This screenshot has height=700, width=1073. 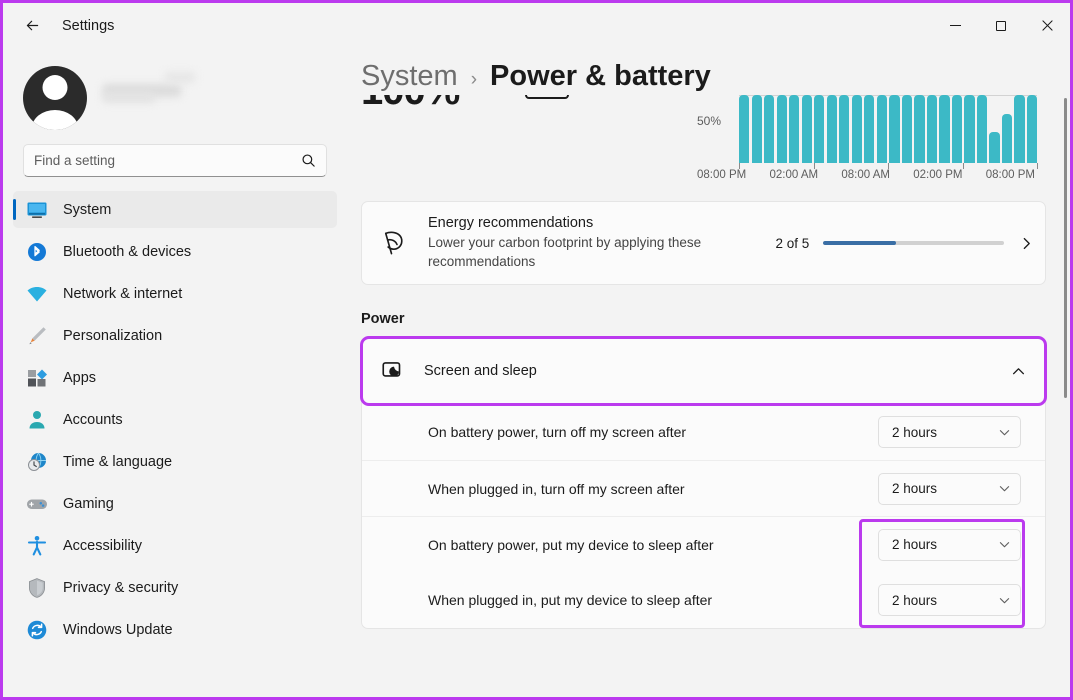 What do you see at coordinates (113, 335) in the screenshot?
I see `sidebar-item-label: Personalization` at bounding box center [113, 335].